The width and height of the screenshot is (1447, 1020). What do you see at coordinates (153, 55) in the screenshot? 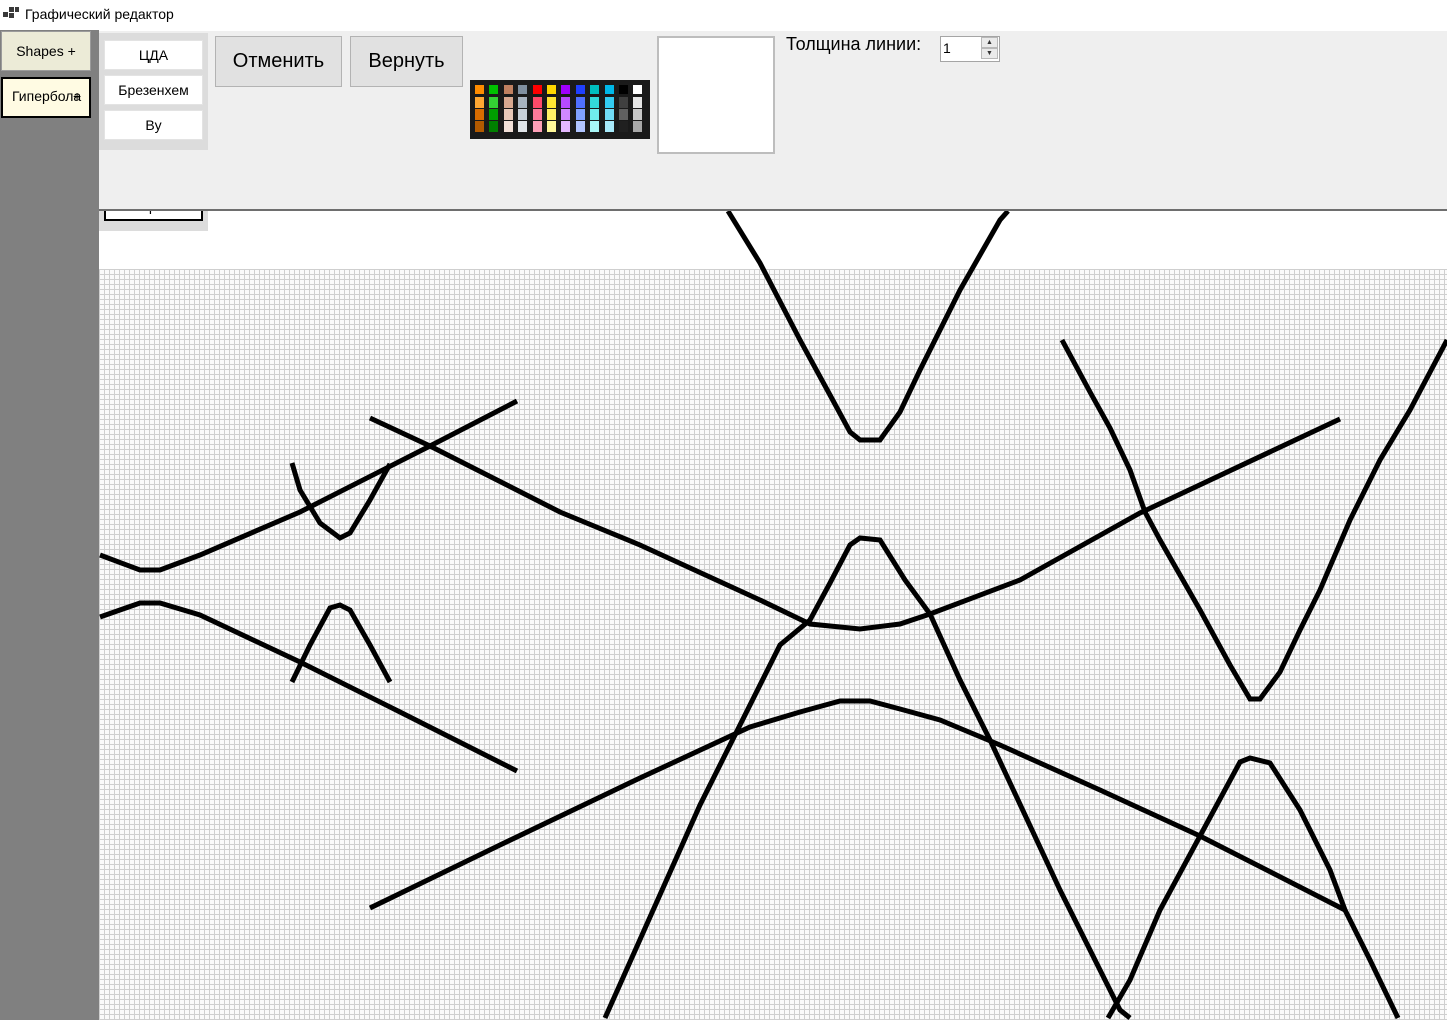
I see `cda-algorithm-button: ЦДА` at bounding box center [153, 55].